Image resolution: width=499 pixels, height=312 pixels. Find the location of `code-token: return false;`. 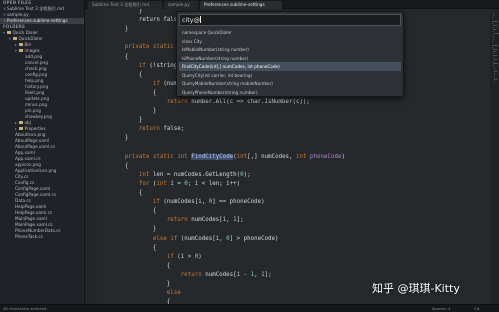

code-token: return false; is located at coordinates (141, 20).